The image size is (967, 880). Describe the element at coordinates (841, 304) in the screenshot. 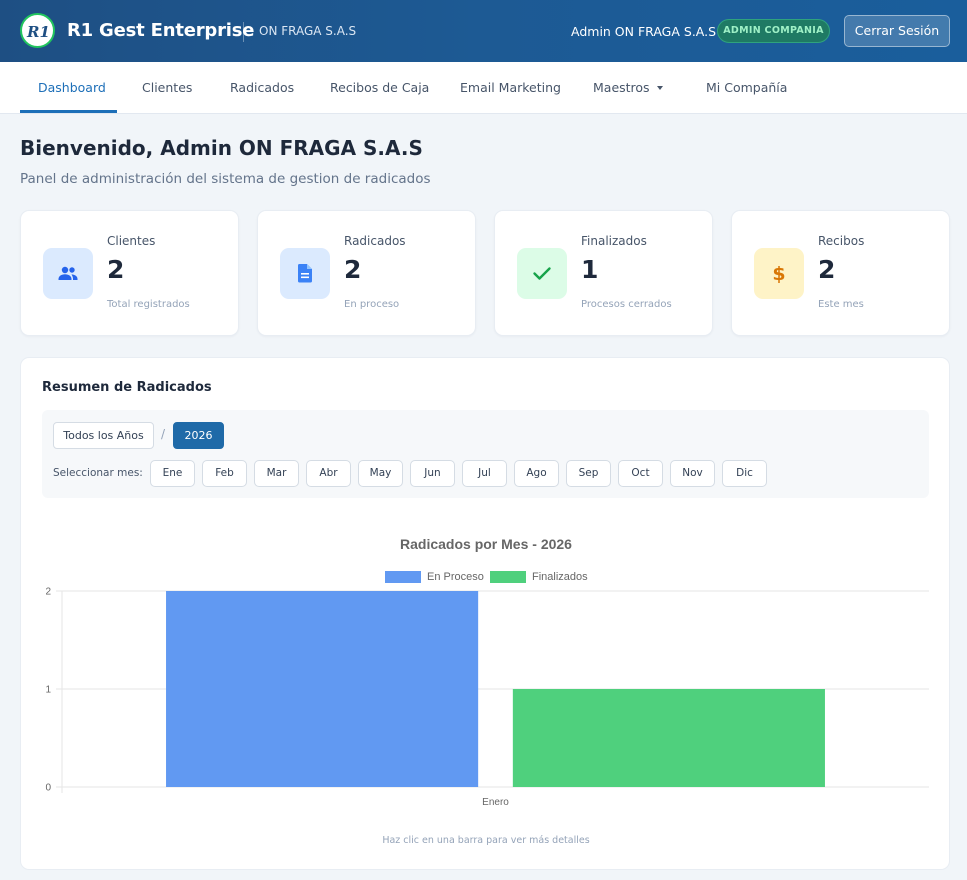

I see `stat-caption: Este mes` at that location.